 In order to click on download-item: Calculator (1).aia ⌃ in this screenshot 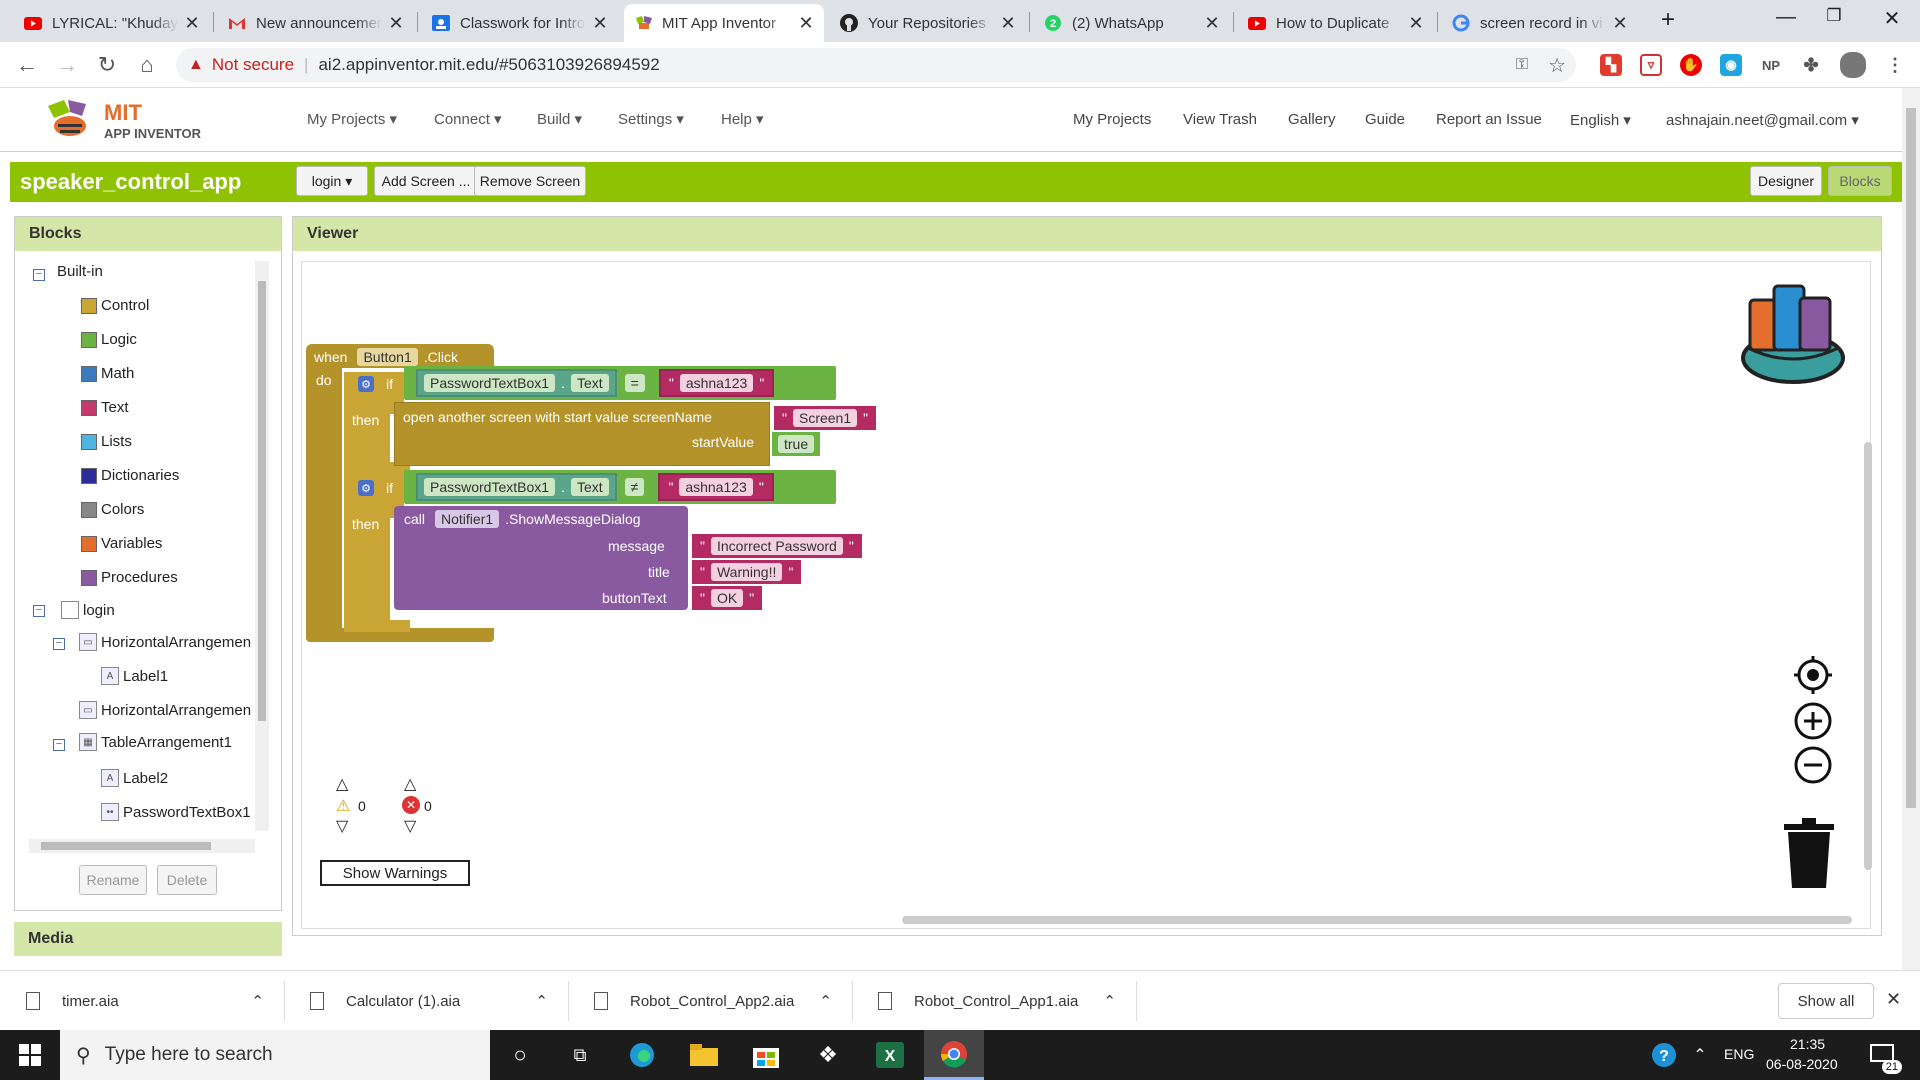, I will do `click(434, 1001)`.